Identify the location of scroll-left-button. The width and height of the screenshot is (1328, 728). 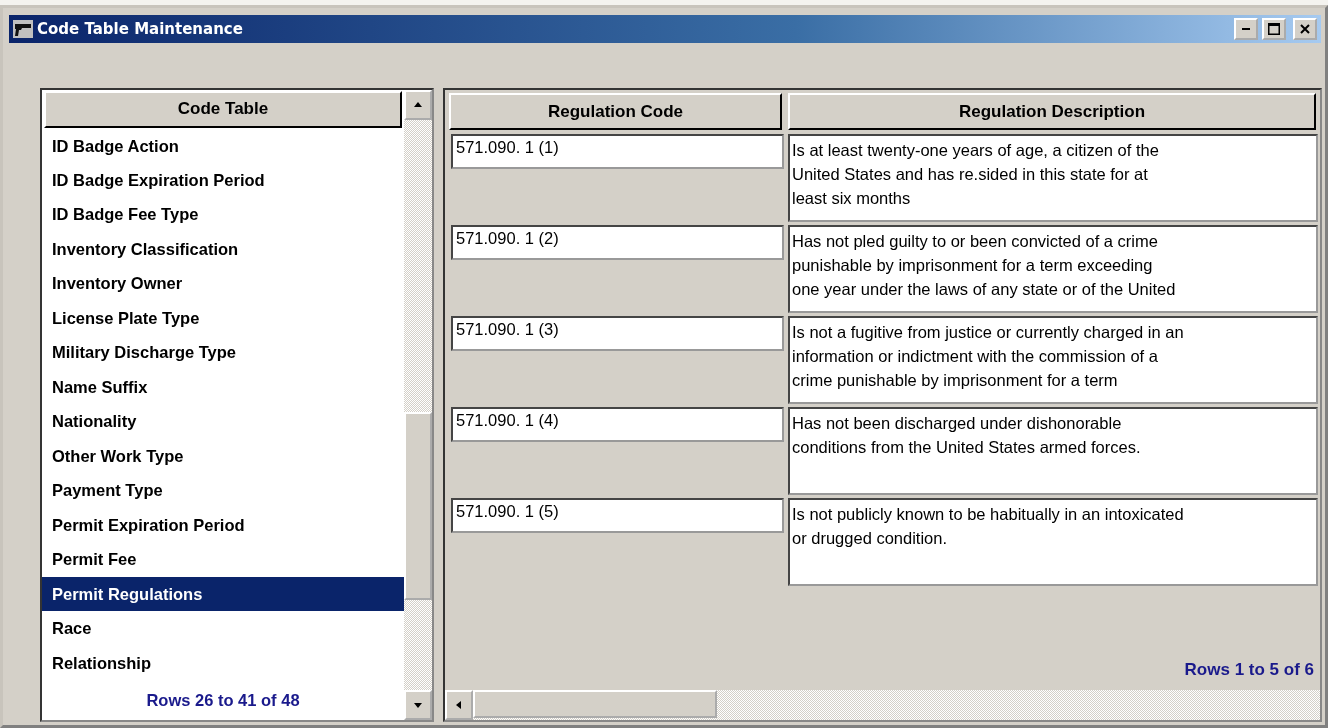
(459, 705).